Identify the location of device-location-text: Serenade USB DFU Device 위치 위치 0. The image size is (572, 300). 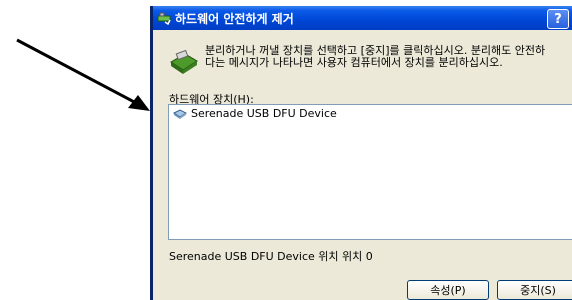
(271, 256).